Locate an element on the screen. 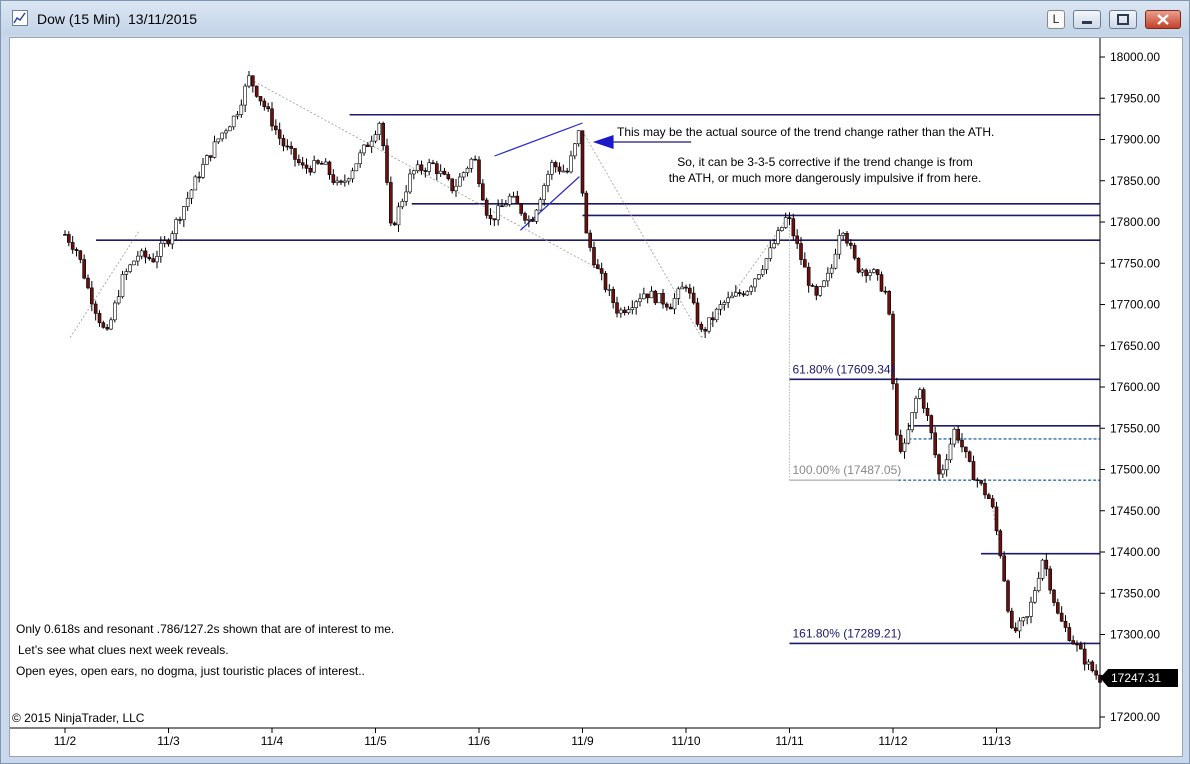 This screenshot has height=764, width=1190. dotted-trend-line is located at coordinates (104, 284).